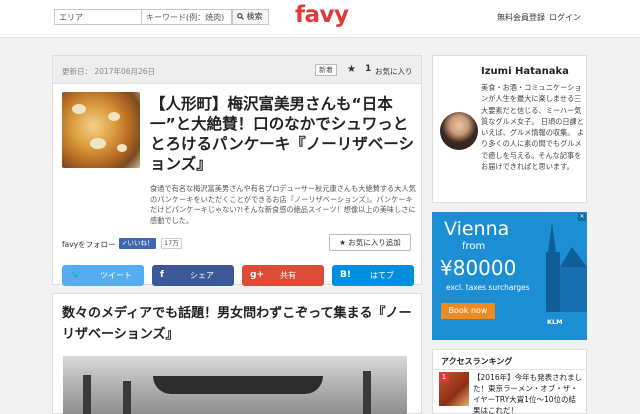  I want to click on area-search-input: エリア, so click(98, 17).